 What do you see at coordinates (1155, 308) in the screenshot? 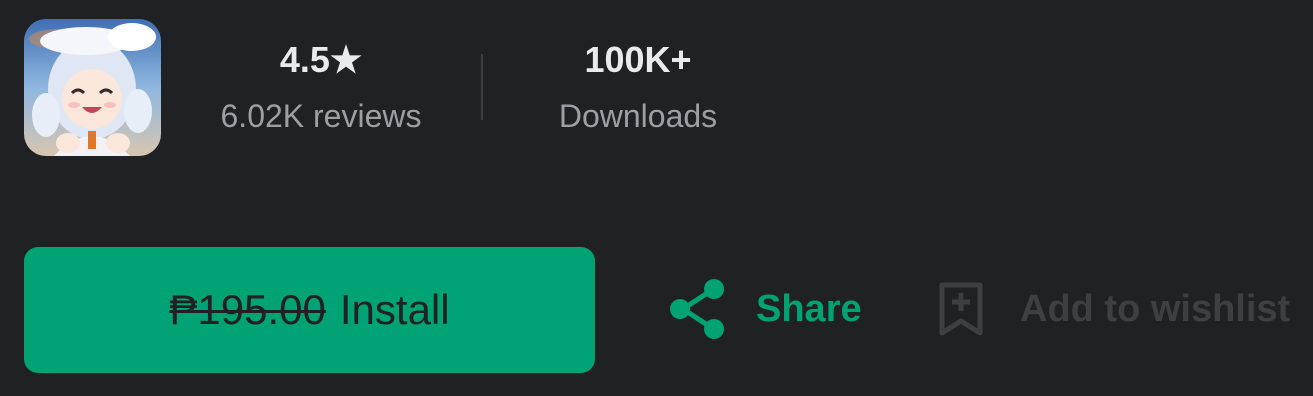
I see `wishlist-label: Add to wishlist` at bounding box center [1155, 308].